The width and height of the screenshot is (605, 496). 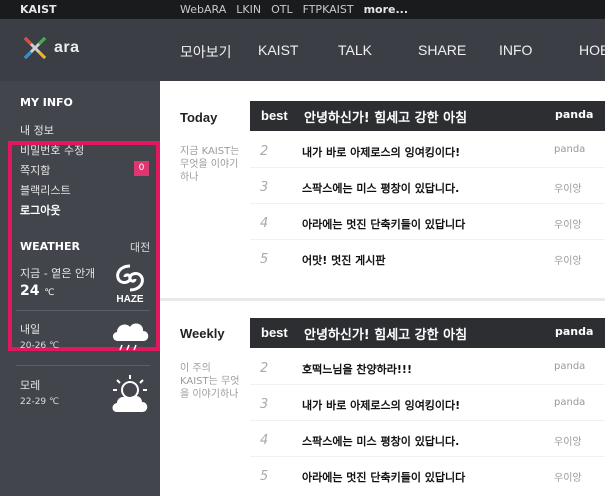 What do you see at coordinates (40, 402) in the screenshot?
I see `weather-dayafter-temp: 22-29 ℃` at bounding box center [40, 402].